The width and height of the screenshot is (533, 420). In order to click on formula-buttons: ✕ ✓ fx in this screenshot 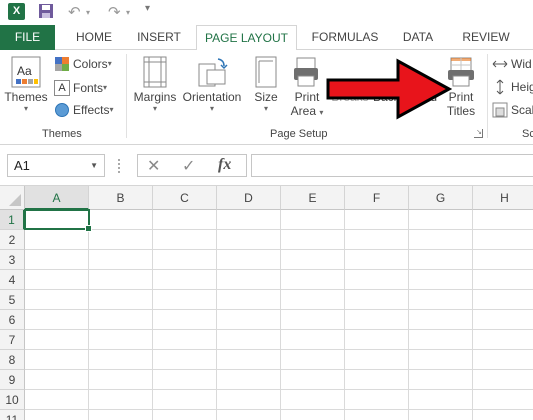, I will do `click(192, 165)`.